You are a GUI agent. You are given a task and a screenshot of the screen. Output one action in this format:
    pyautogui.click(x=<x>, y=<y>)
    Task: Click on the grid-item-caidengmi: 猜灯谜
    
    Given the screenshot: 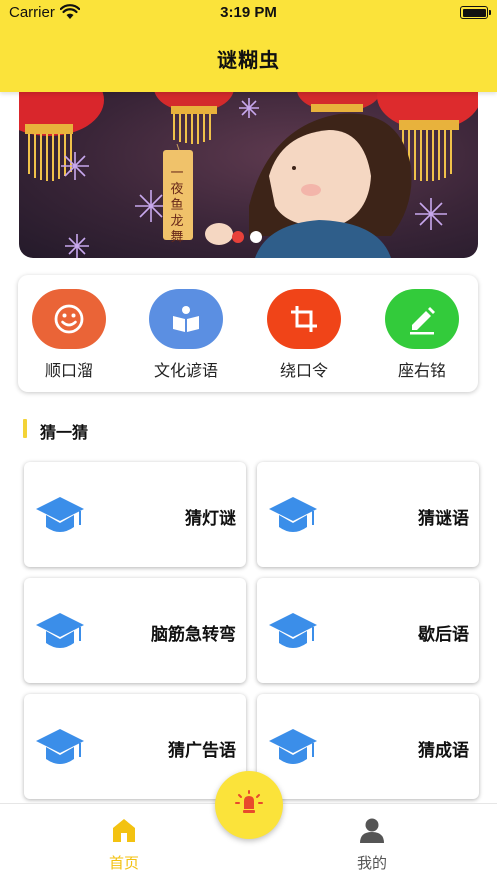 What is the action you would take?
    pyautogui.click(x=135, y=514)
    